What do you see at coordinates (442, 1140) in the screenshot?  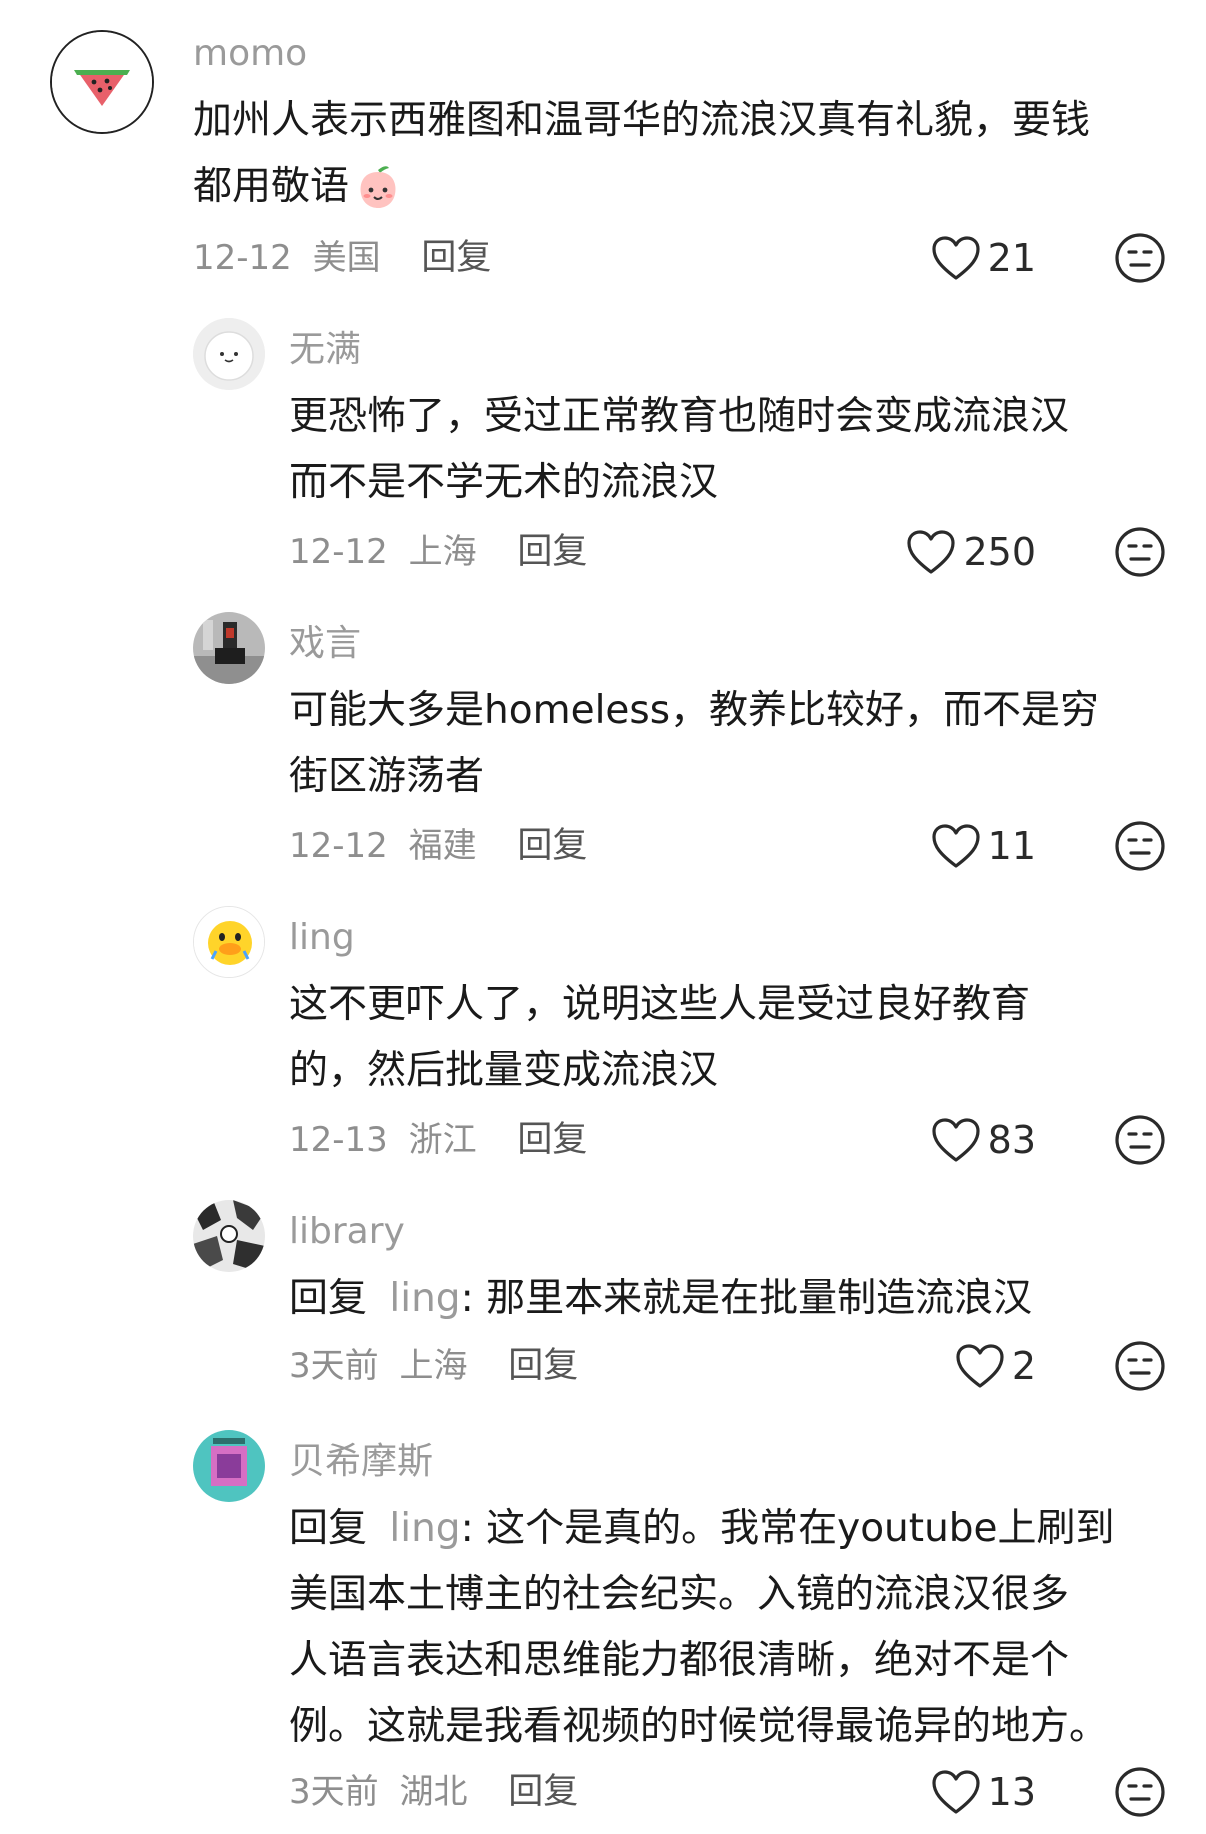 I see `comment-location: 浙江` at bounding box center [442, 1140].